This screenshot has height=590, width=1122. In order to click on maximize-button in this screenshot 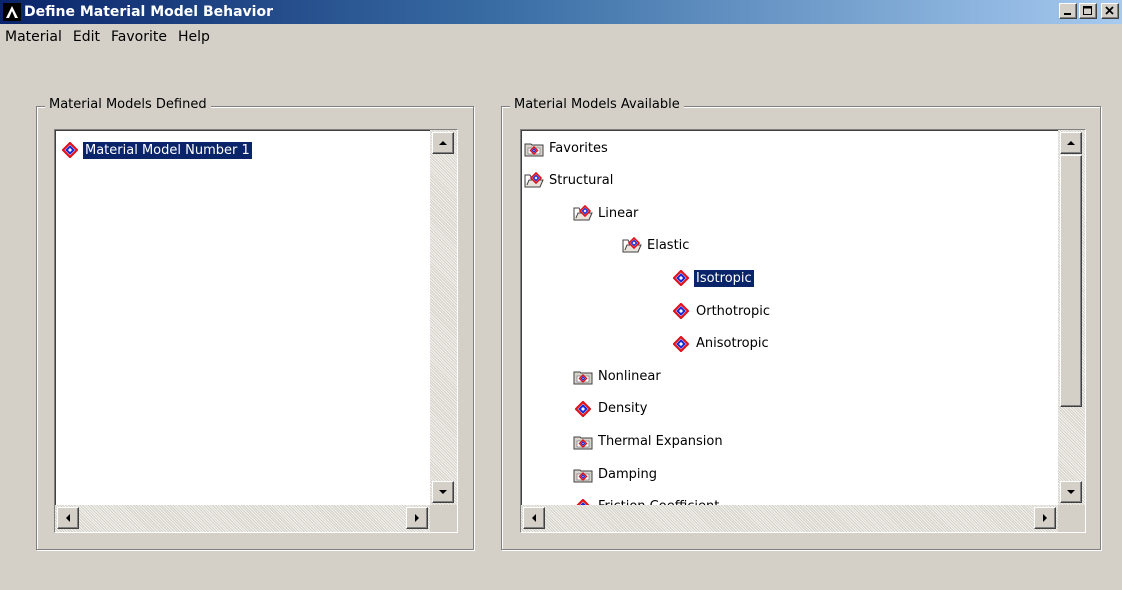, I will do `click(1088, 11)`.